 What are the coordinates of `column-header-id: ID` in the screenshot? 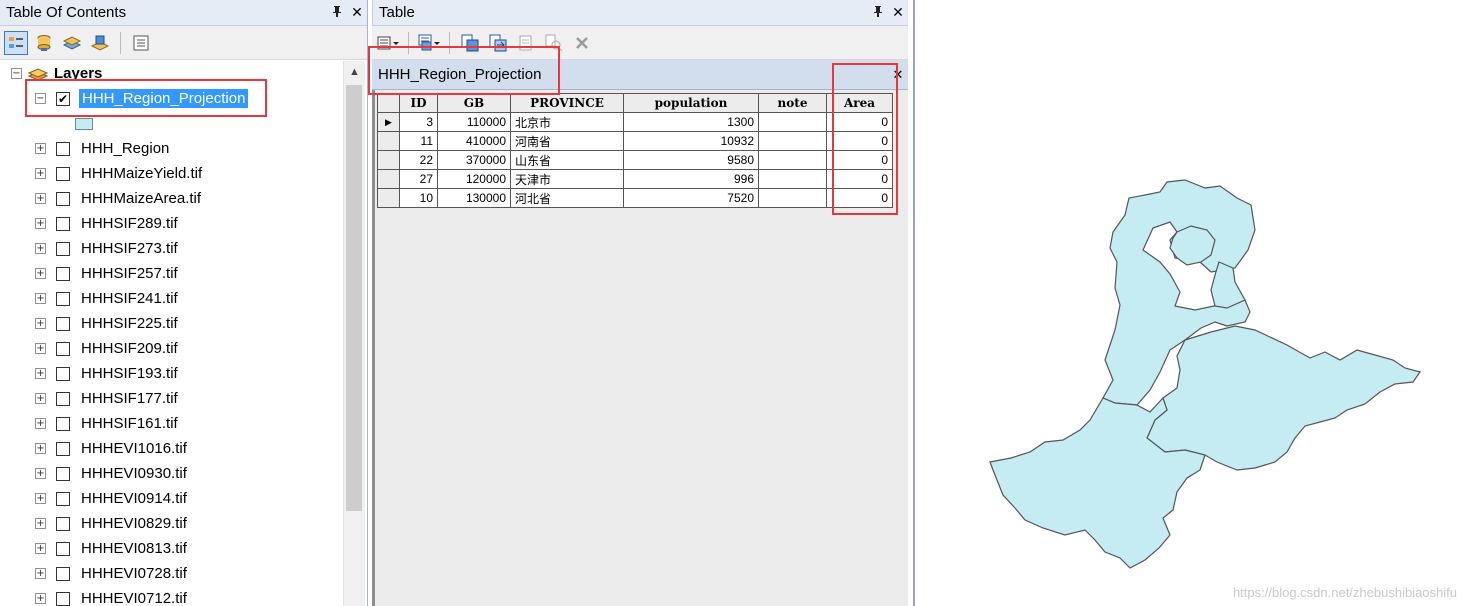 It's located at (418, 103).